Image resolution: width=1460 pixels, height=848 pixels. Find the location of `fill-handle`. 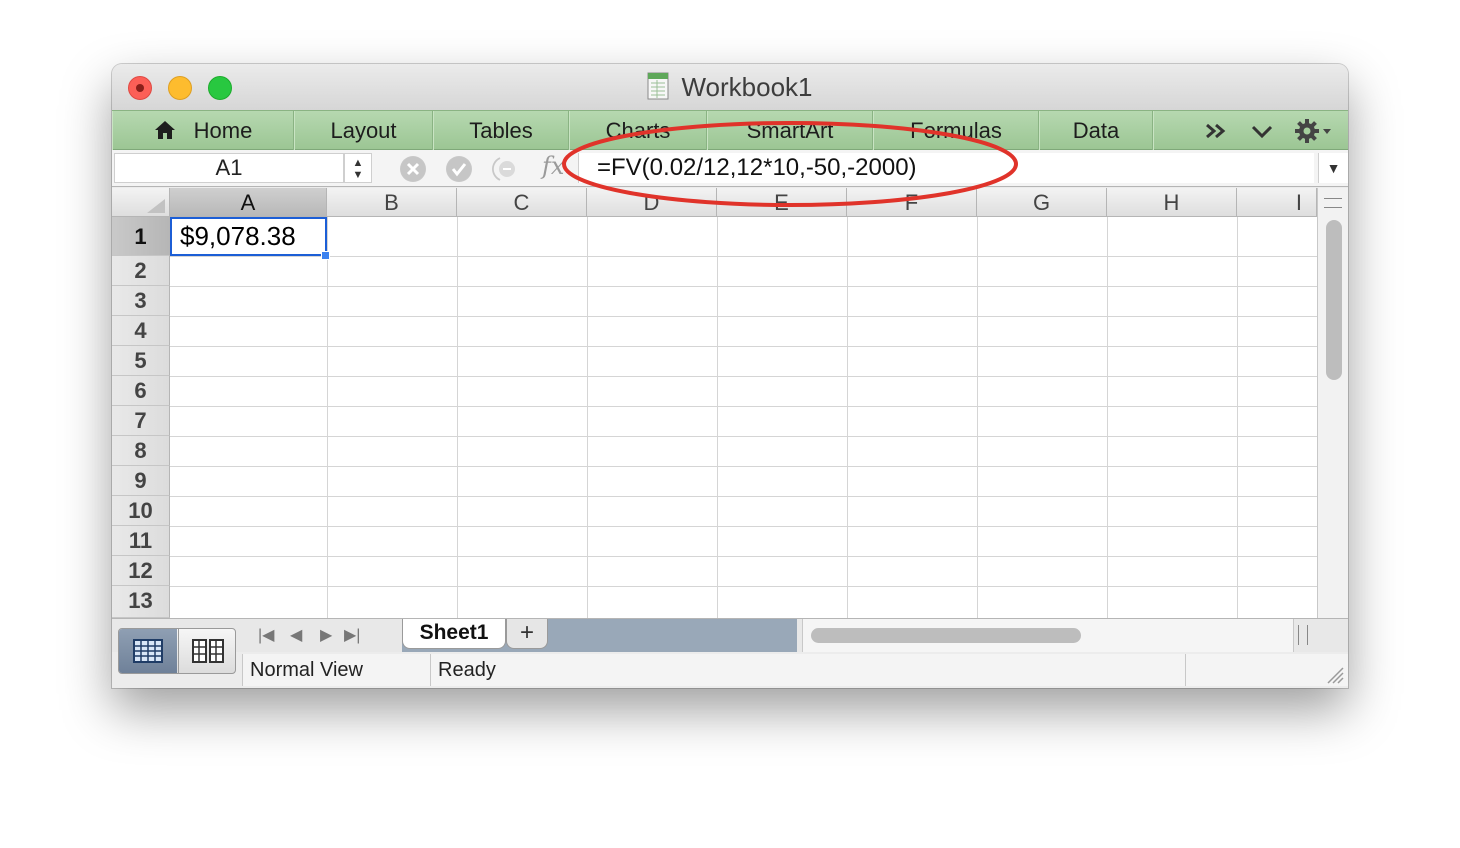

fill-handle is located at coordinates (325, 255).